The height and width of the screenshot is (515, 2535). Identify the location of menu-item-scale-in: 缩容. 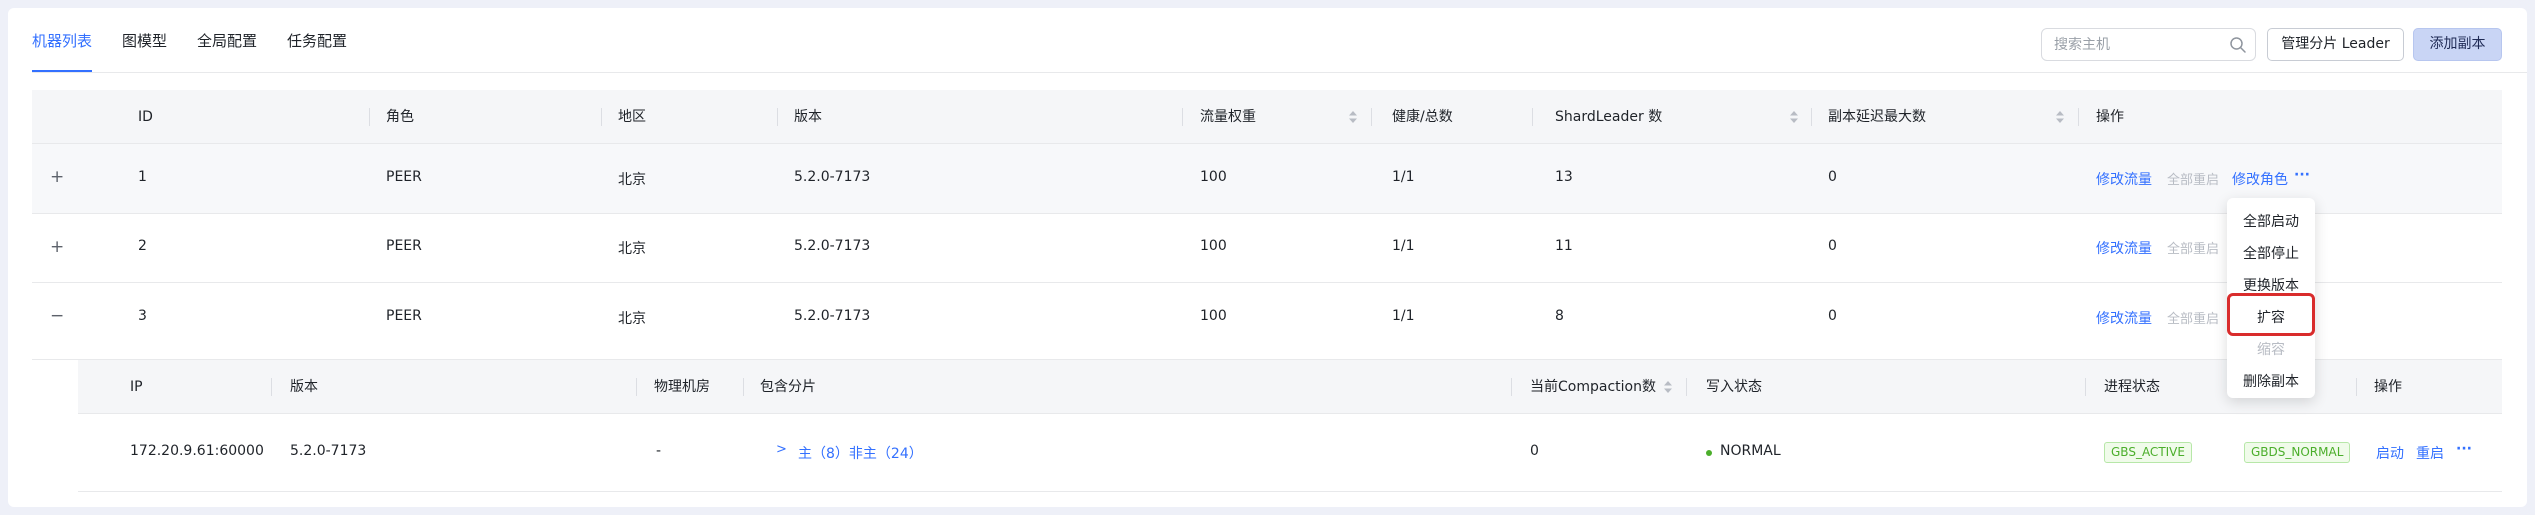
(2271, 350).